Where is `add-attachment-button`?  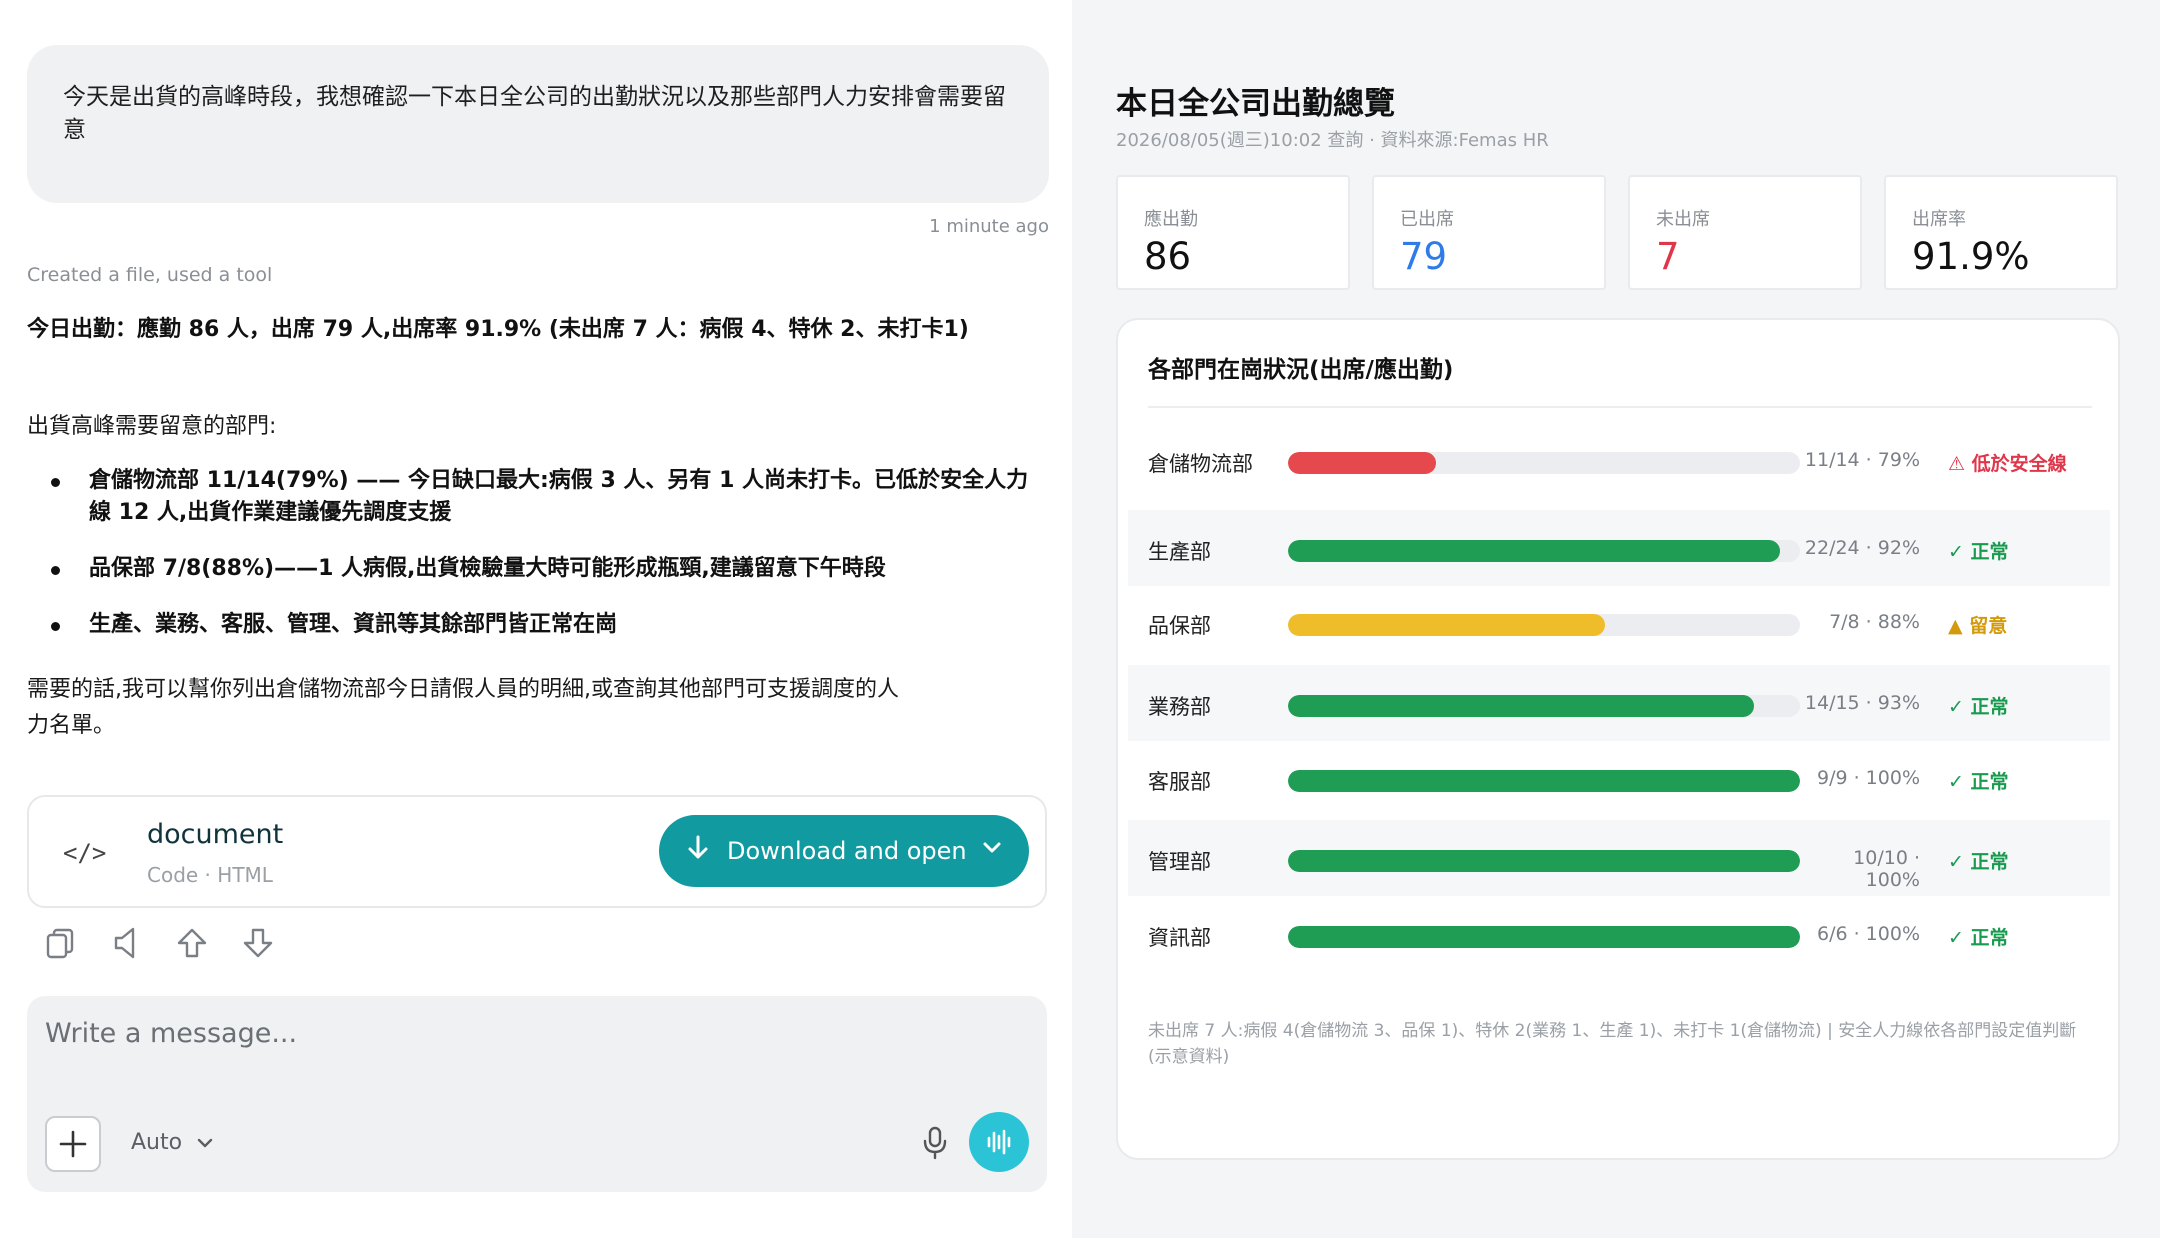
add-attachment-button is located at coordinates (73, 1144).